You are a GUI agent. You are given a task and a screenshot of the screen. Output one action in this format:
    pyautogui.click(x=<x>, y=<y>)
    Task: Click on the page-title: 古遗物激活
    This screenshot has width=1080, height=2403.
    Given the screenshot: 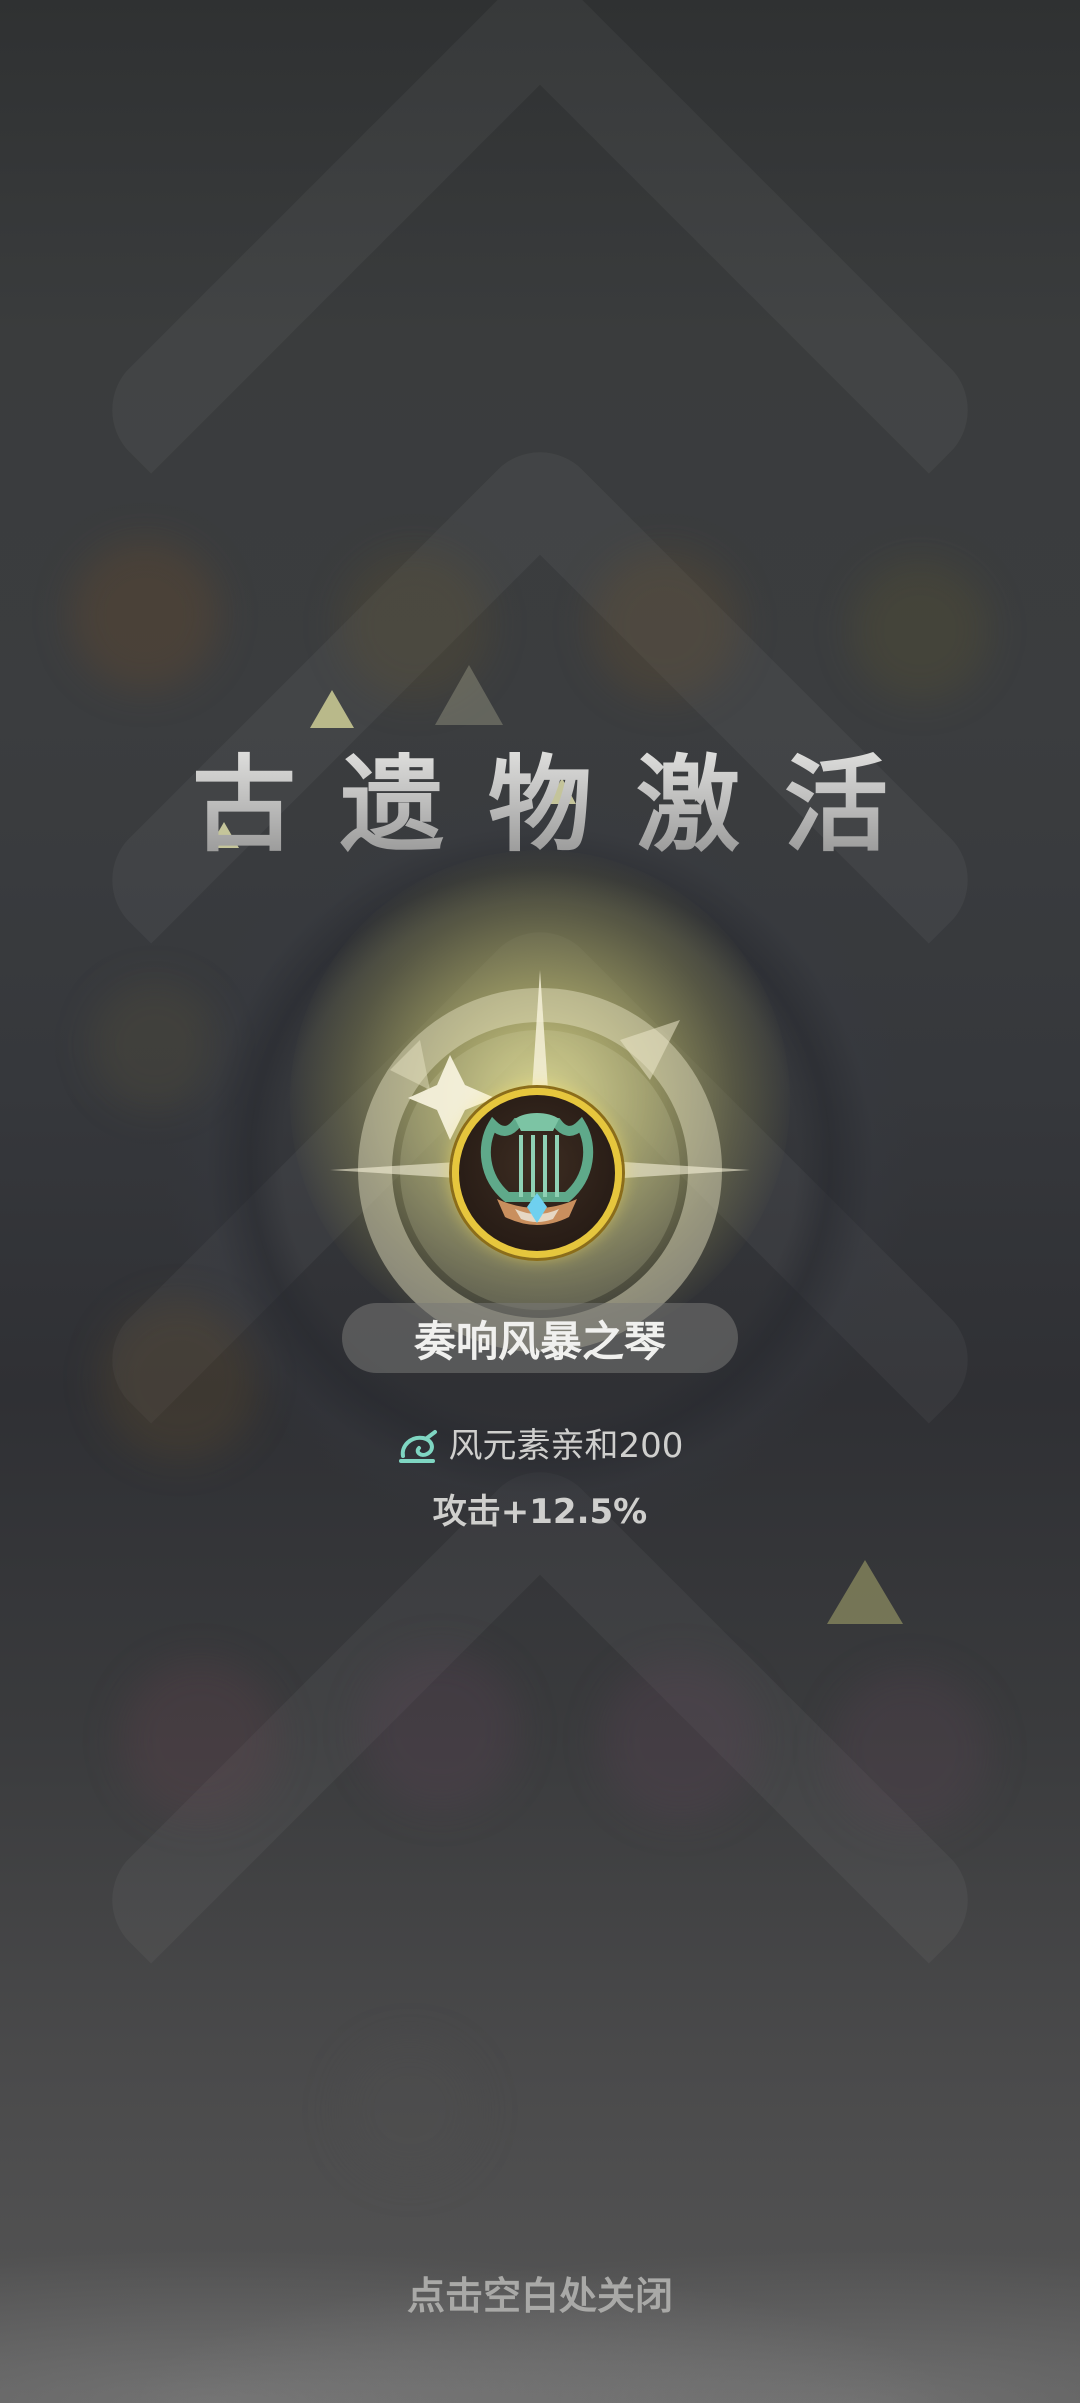 What is the action you would take?
    pyautogui.click(x=540, y=795)
    